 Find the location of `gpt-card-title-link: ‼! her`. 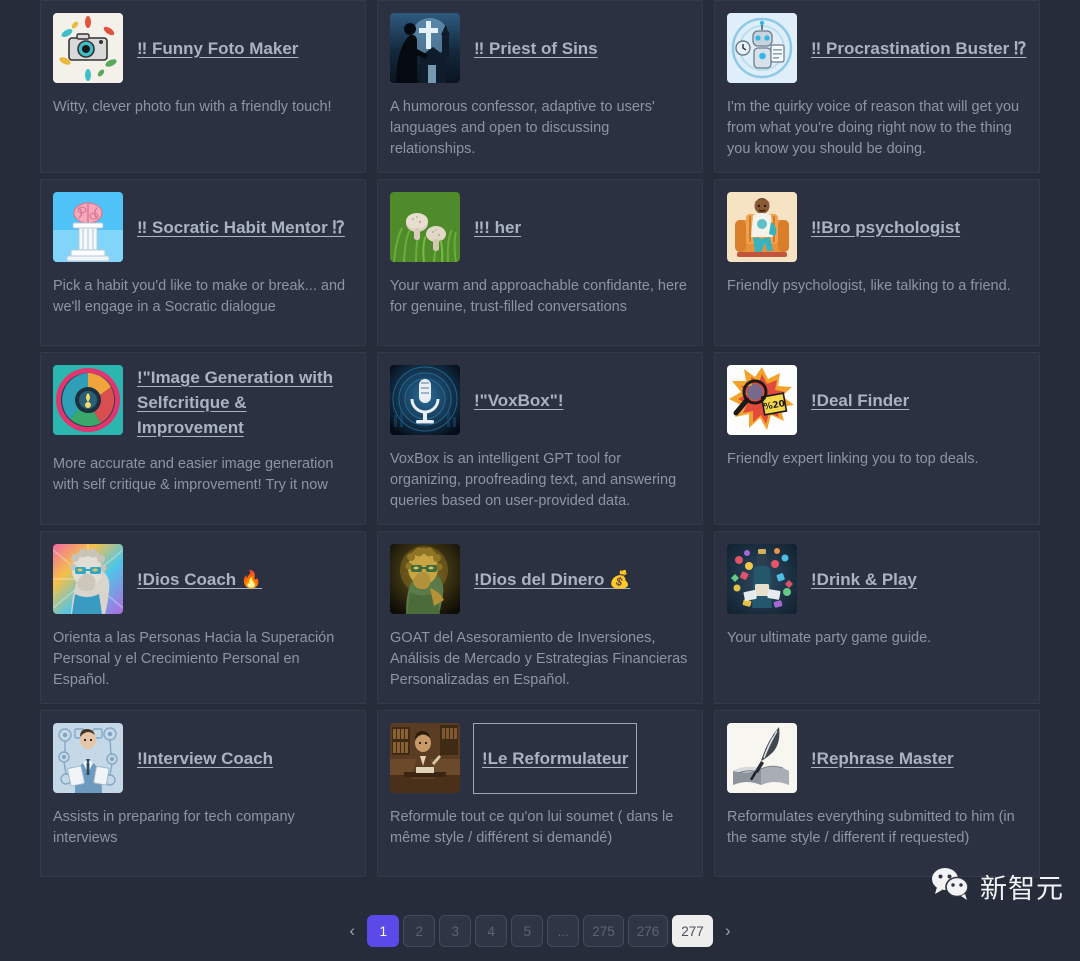

gpt-card-title-link: ‼! her is located at coordinates (497, 227).